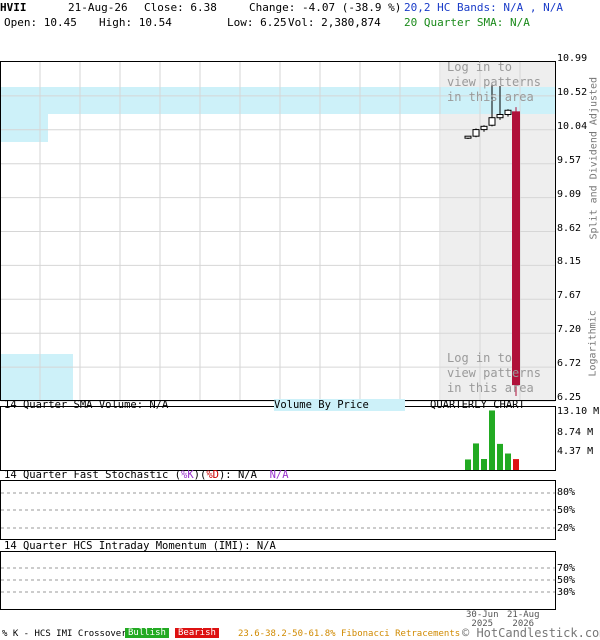 This screenshot has height=640, width=600. I want to click on logarithmic-label: Logarithmic, so click(593, 343).